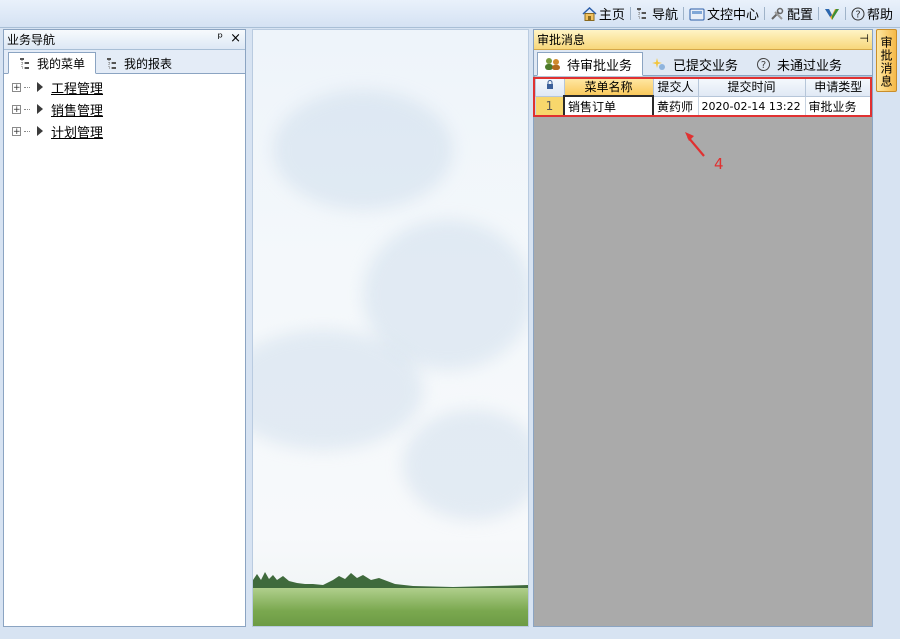 The height and width of the screenshot is (639, 900). What do you see at coordinates (777, 14) in the screenshot?
I see `tools-icon` at bounding box center [777, 14].